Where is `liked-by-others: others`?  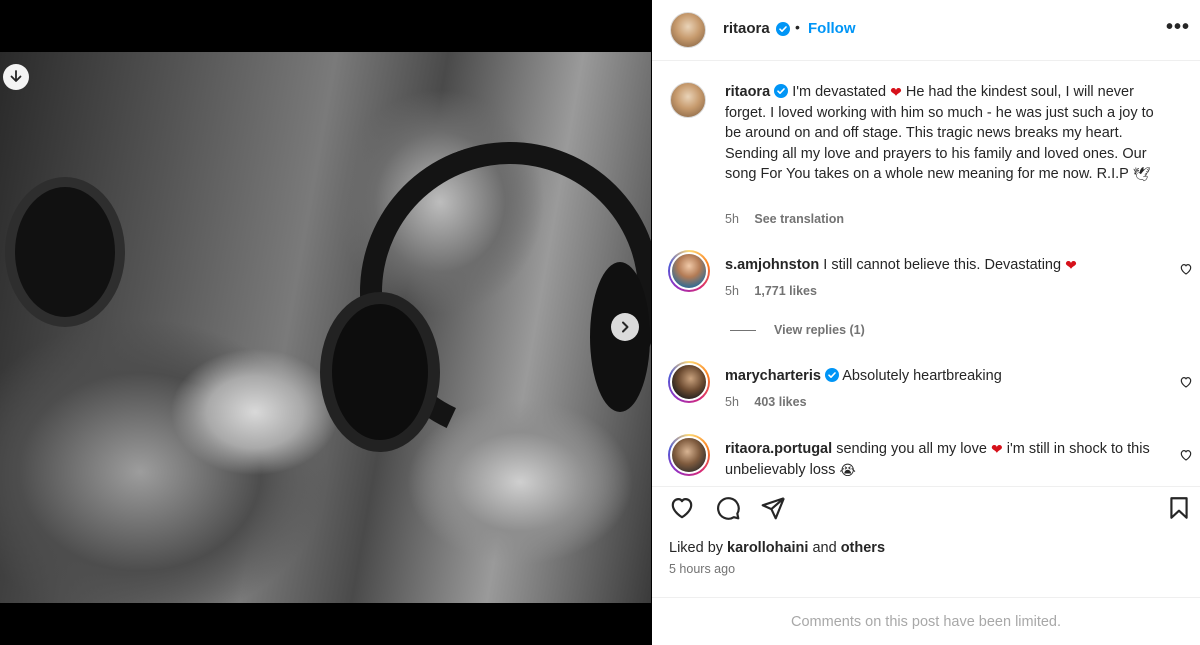 liked-by-others: others is located at coordinates (863, 548).